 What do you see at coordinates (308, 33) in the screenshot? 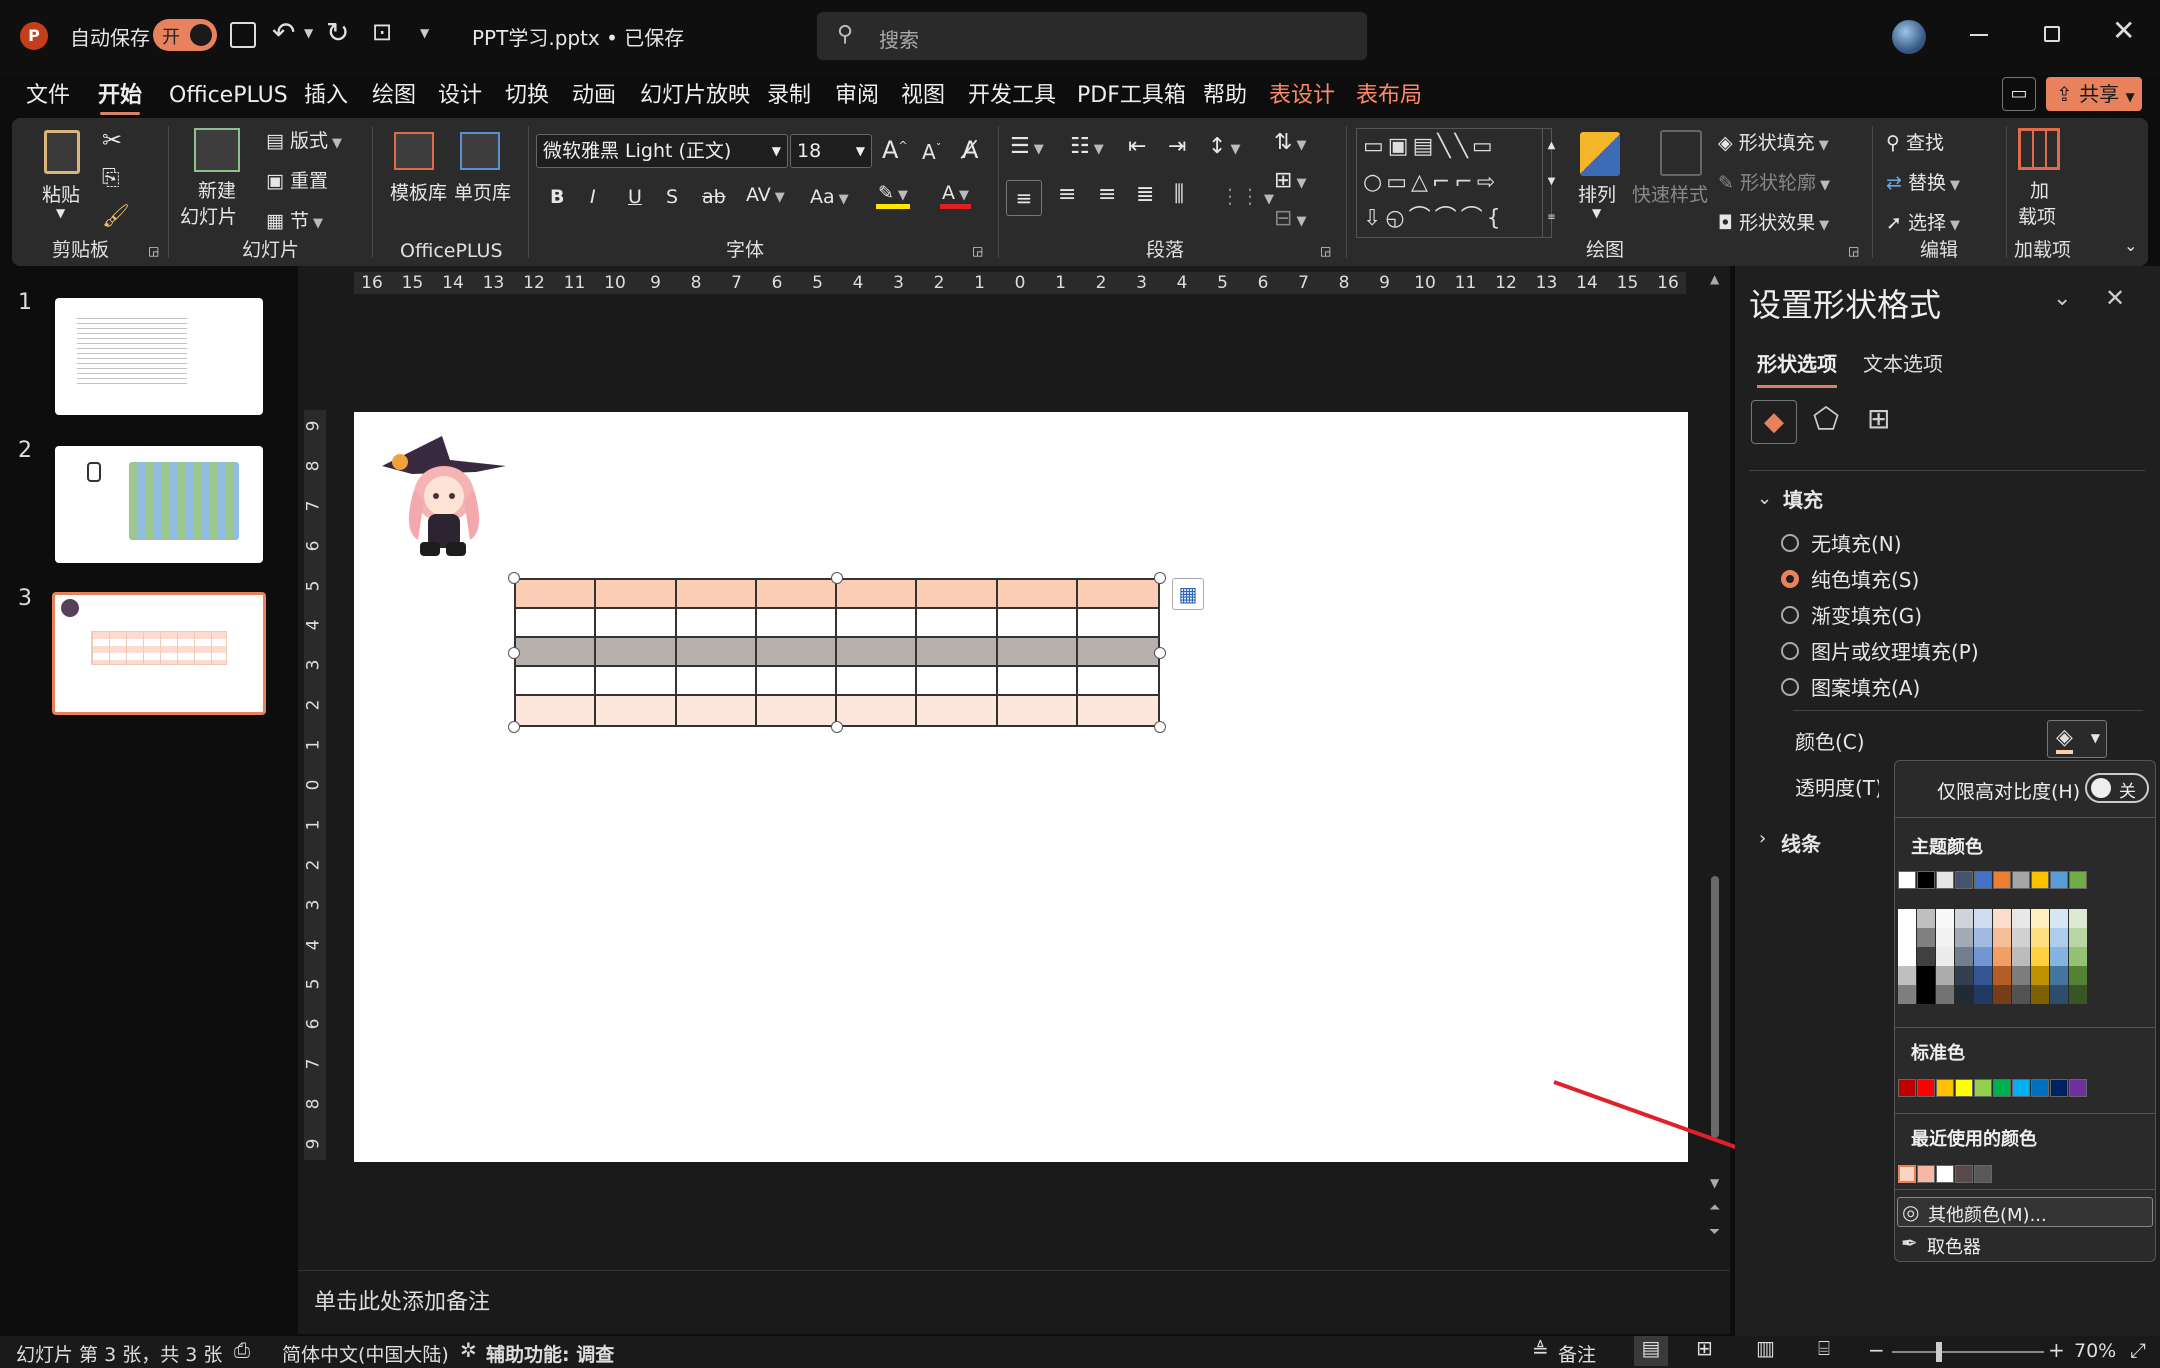
I see `undo-dropdown-icon: ▼` at bounding box center [308, 33].